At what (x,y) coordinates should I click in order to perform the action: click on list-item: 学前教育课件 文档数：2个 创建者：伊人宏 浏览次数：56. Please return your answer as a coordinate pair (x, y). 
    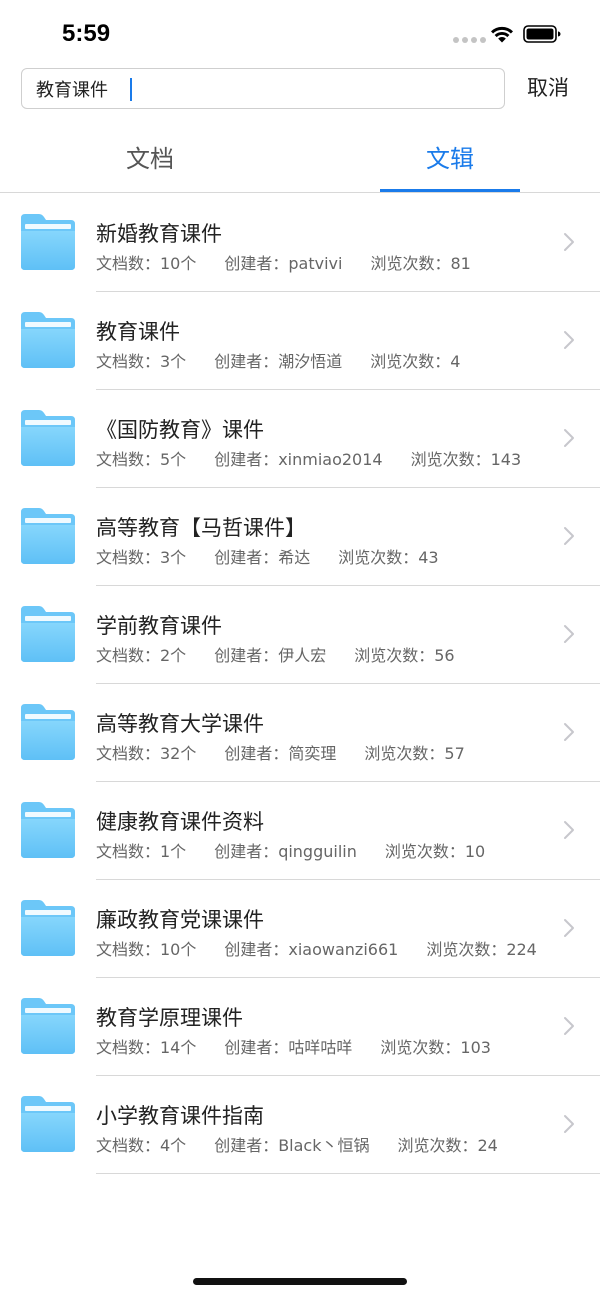
    Looking at the image, I should click on (300, 635).